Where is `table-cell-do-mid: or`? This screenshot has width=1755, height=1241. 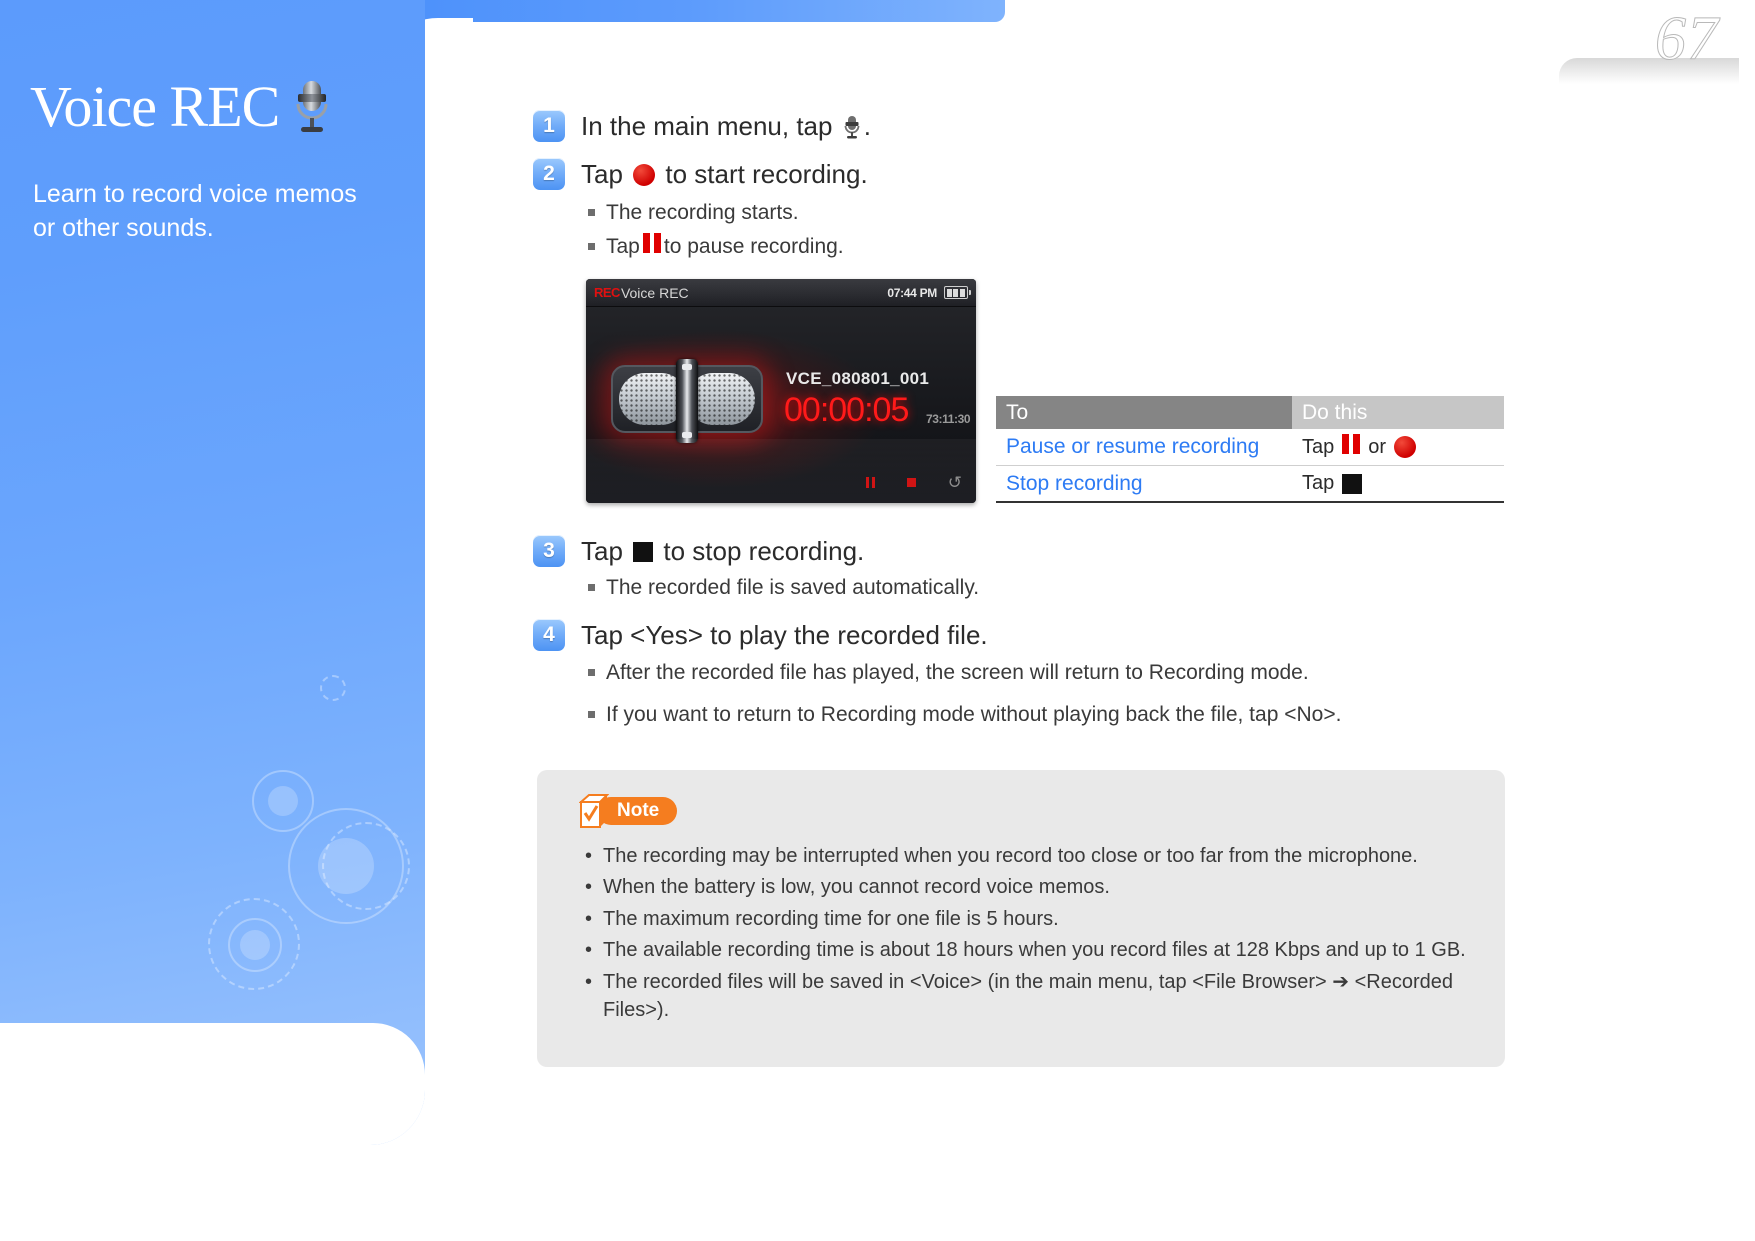
table-cell-do-mid: or is located at coordinates (1377, 446).